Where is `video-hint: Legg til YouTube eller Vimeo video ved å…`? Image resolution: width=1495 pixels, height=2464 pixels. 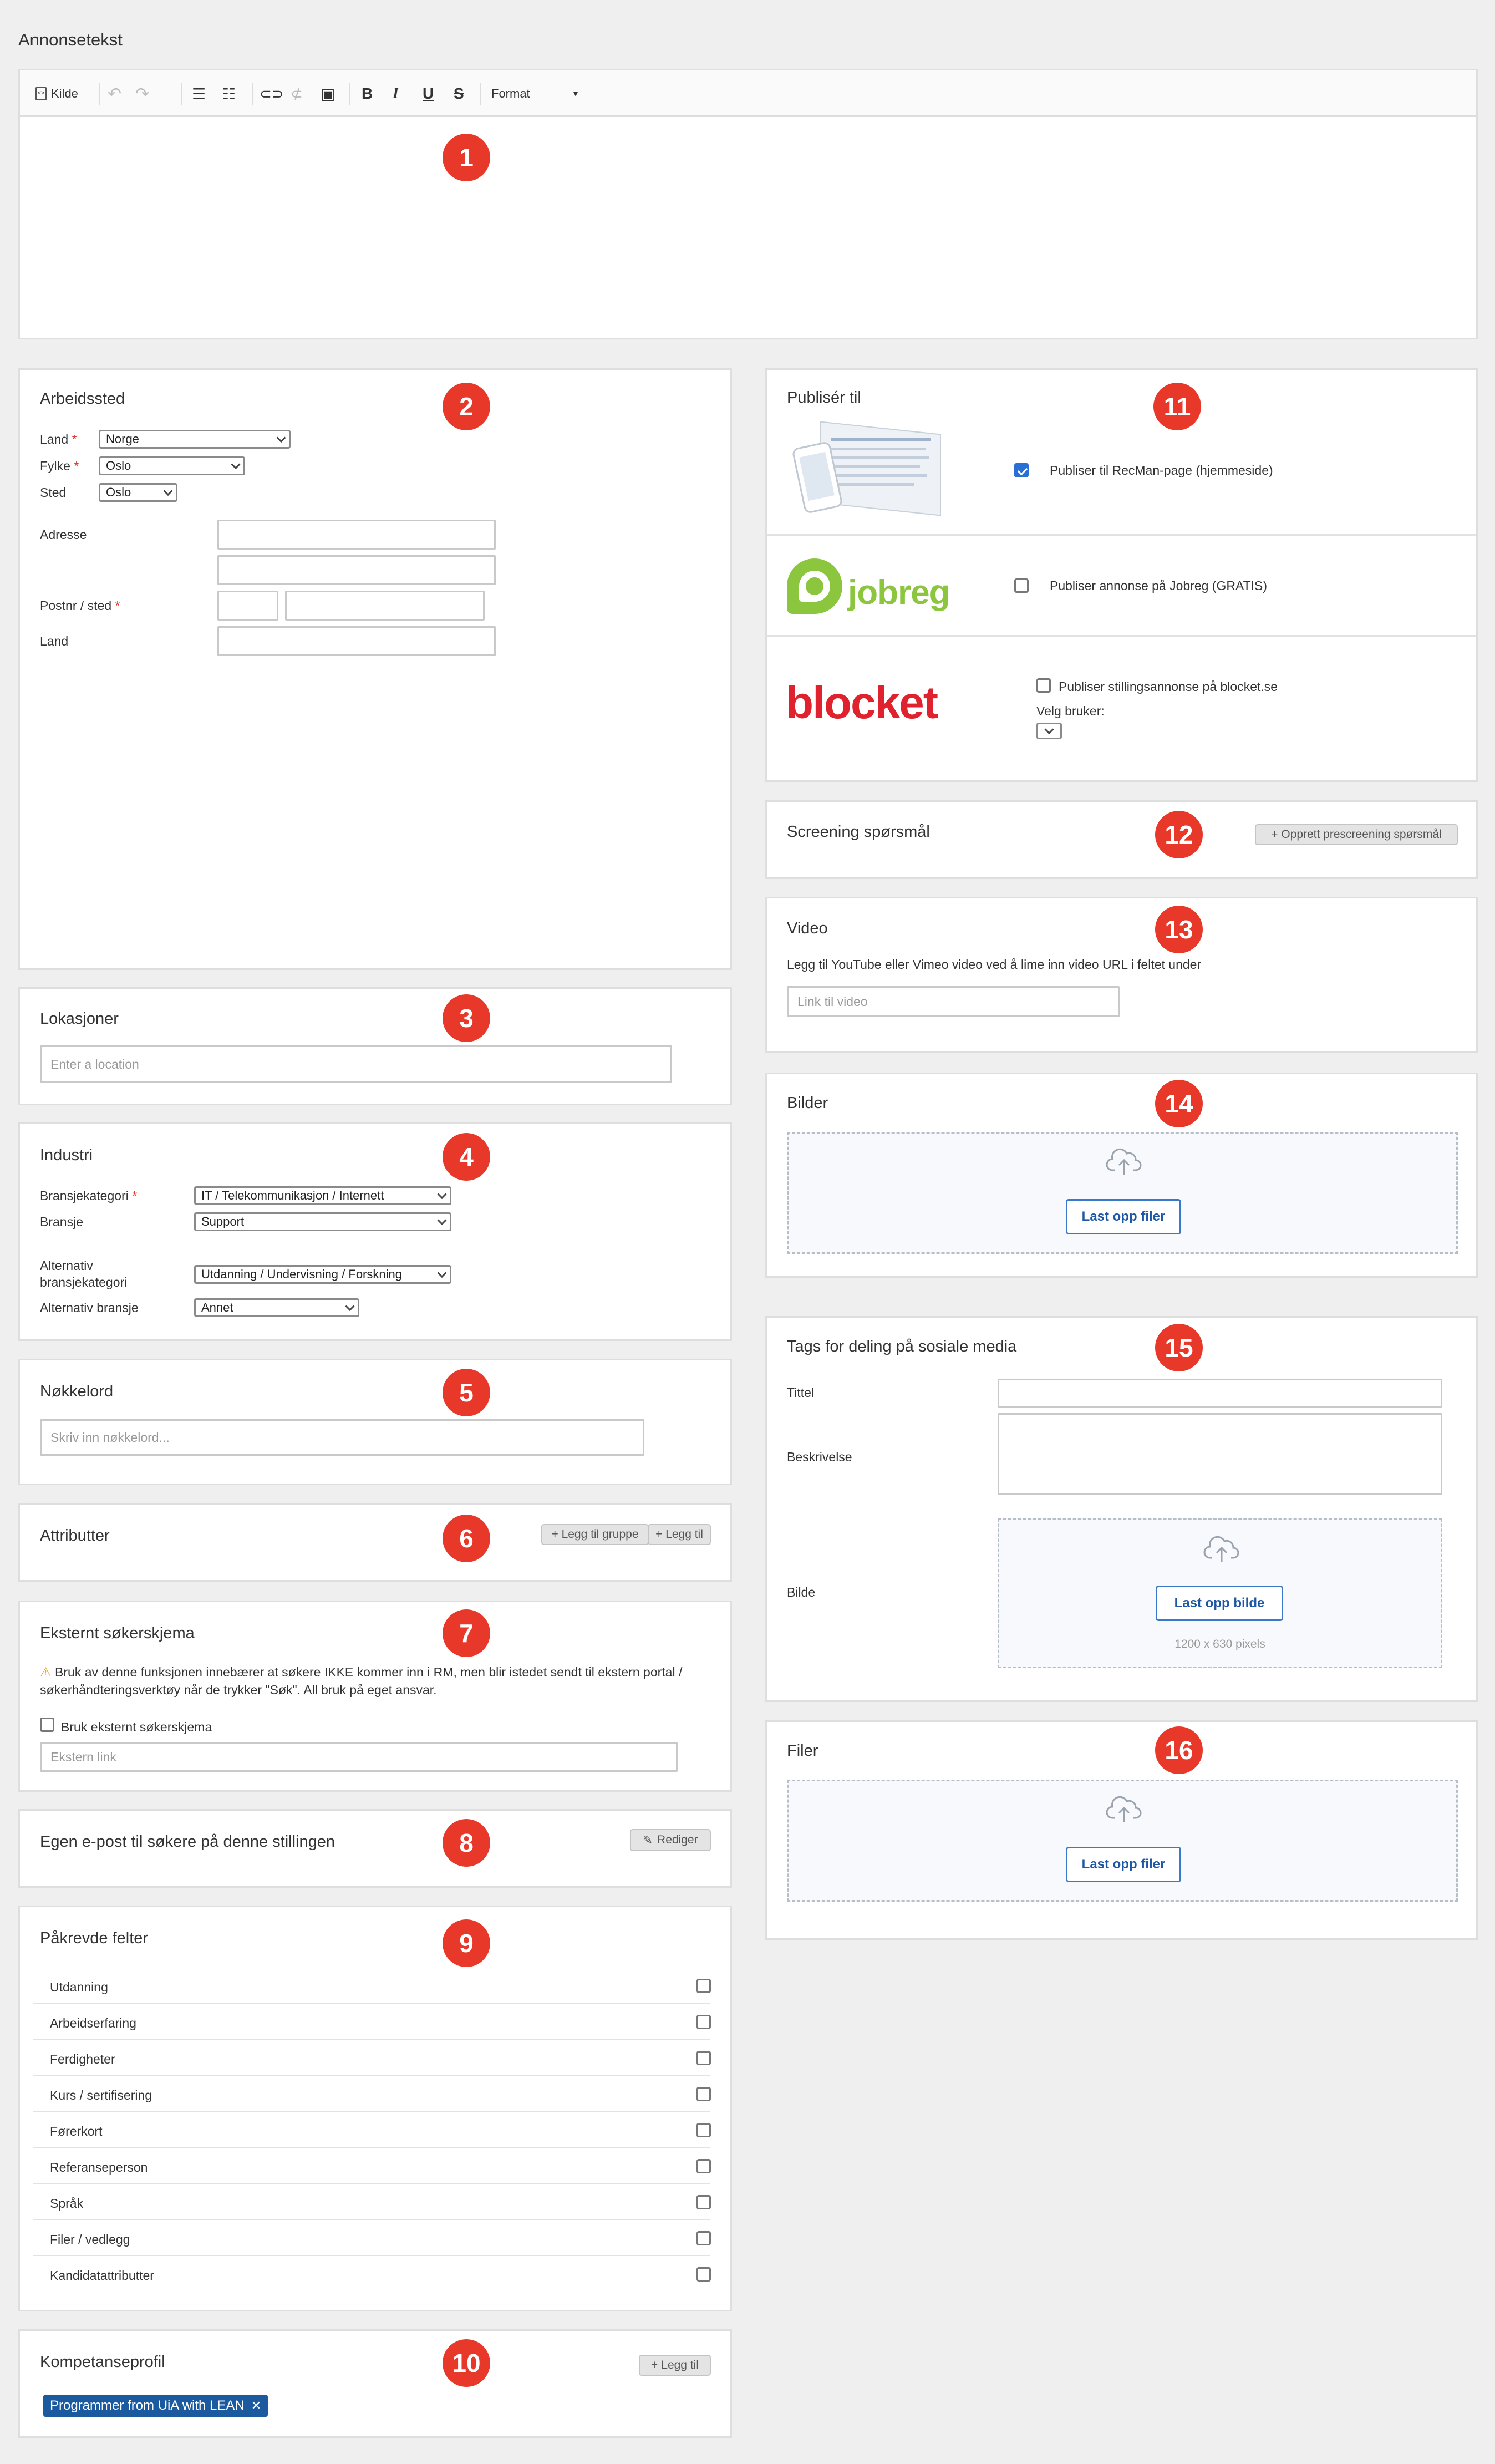 video-hint: Legg til YouTube eller Vimeo video ved å… is located at coordinates (995, 964).